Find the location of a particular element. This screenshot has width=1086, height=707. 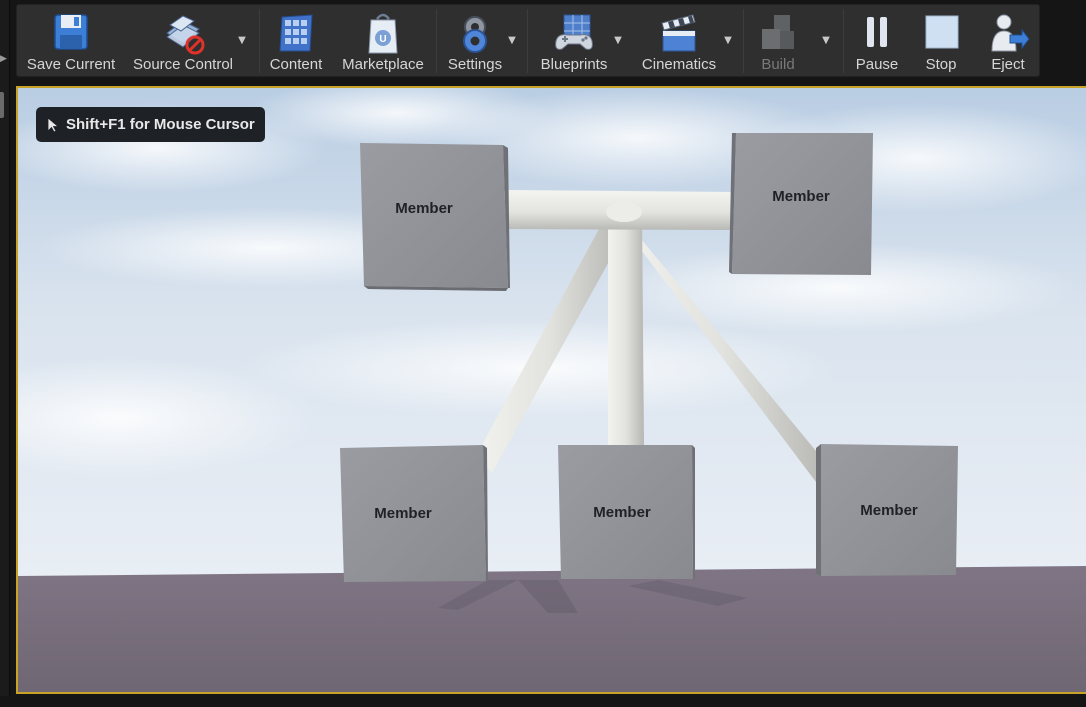

source-control-button: Source Control is located at coordinates (183, 41).